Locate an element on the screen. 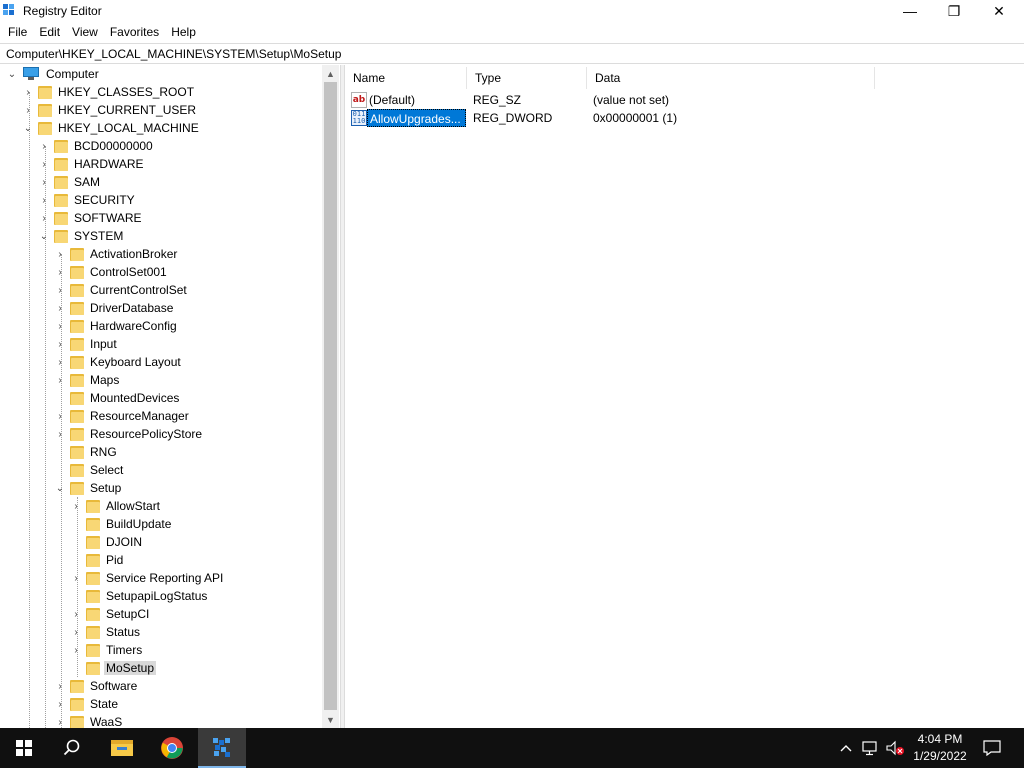  tree-item-driverdatabase: › DriverDatabase is located at coordinates (114, 308).